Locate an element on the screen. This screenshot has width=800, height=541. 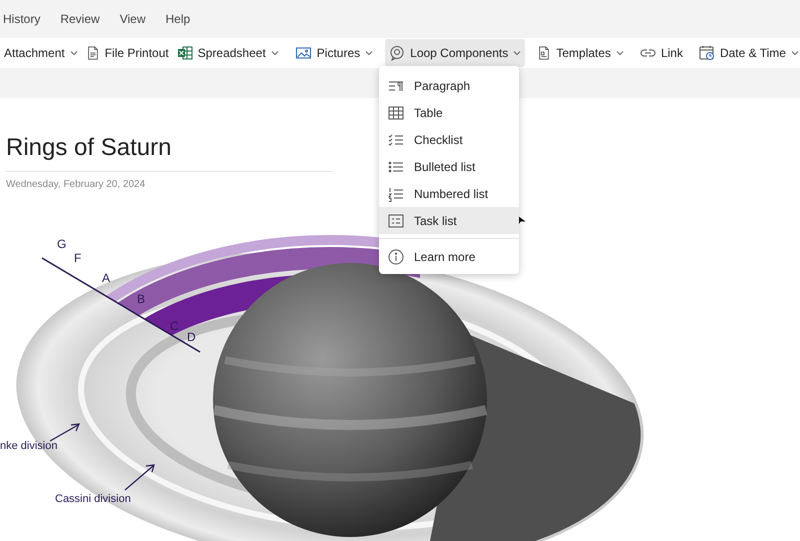
page-date: Wednesday, February 20, 2024 is located at coordinates (76, 185).